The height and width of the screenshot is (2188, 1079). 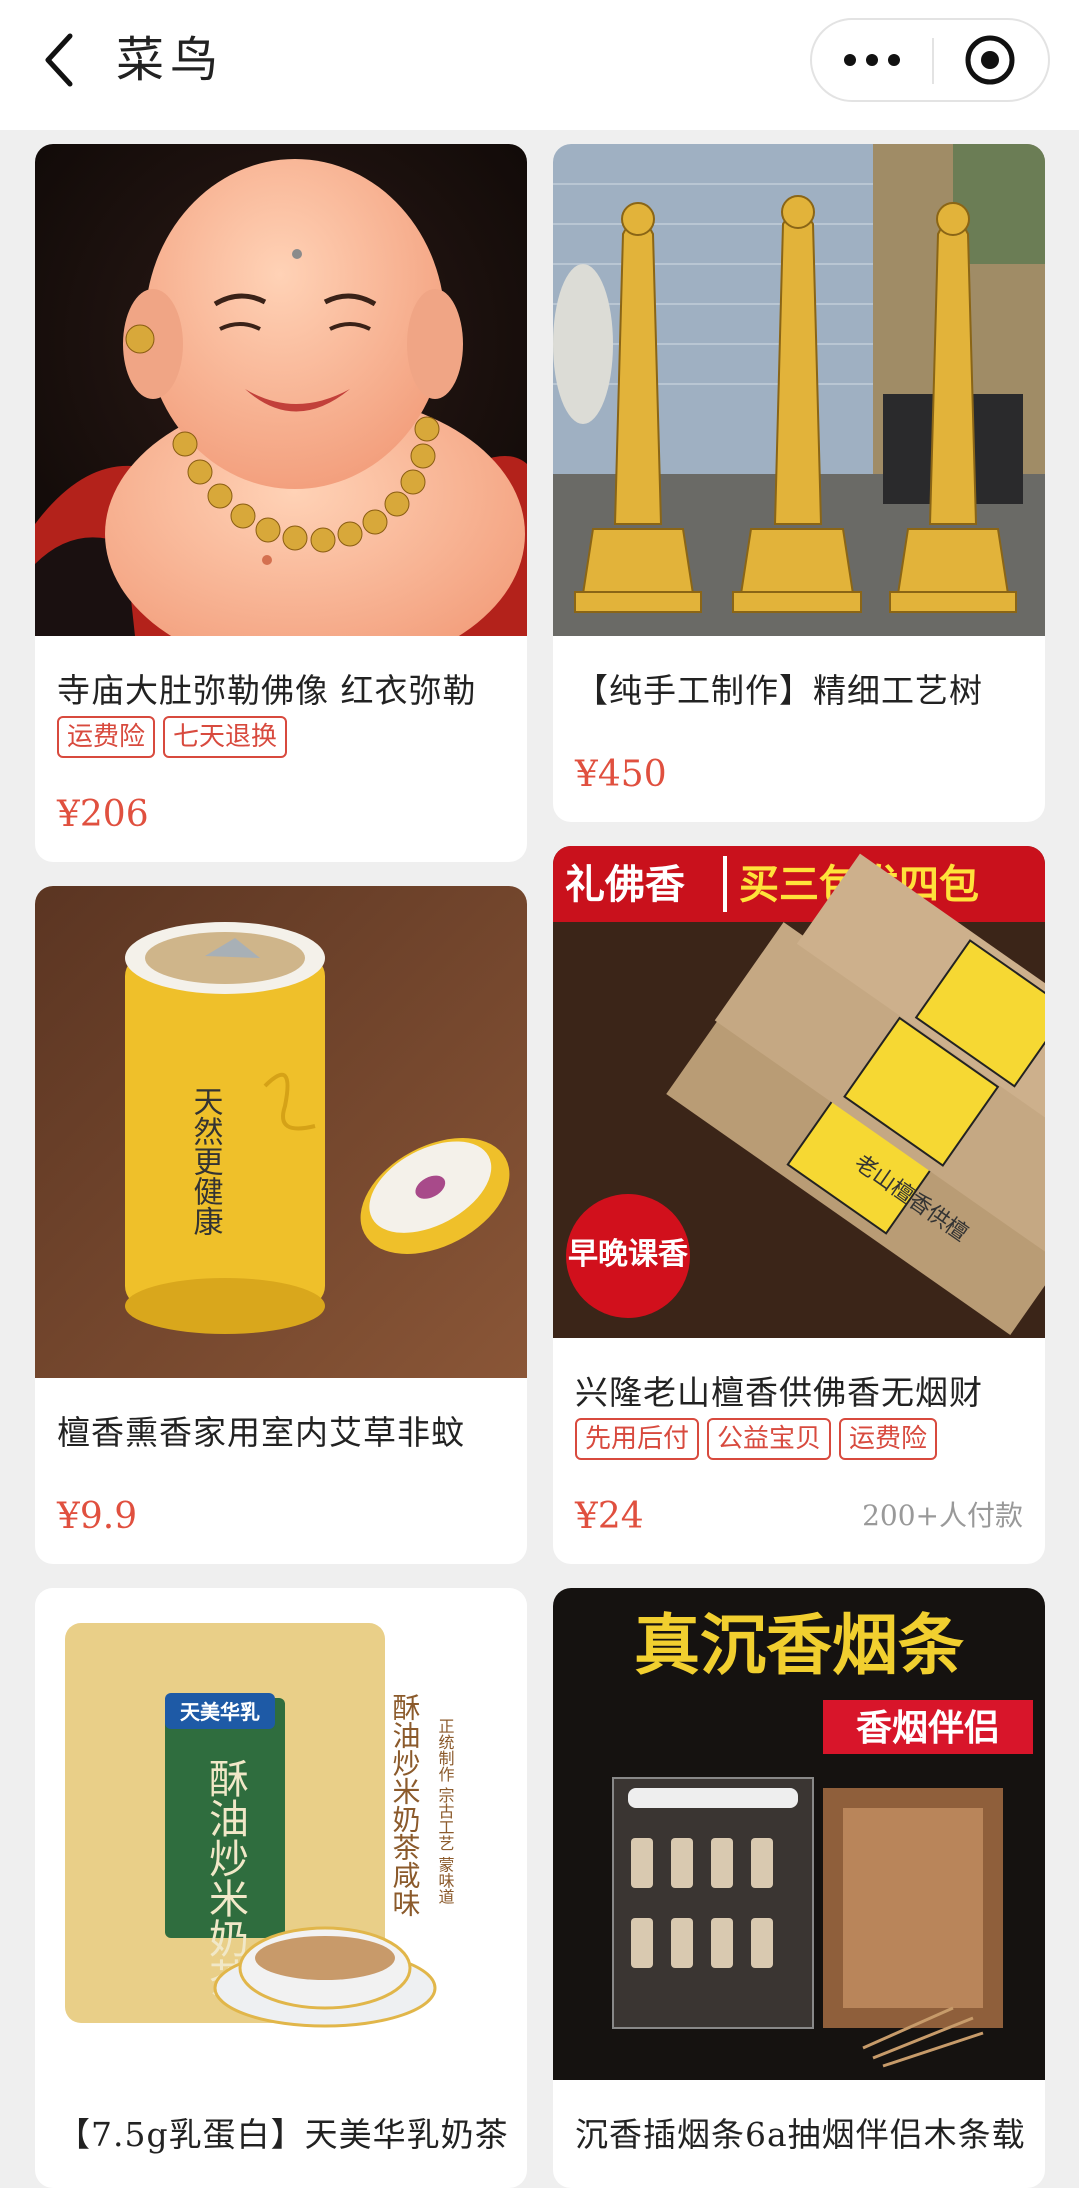 I want to click on product-title: 兴隆老山檀香供佛香无烟财, so click(x=779, y=1390).